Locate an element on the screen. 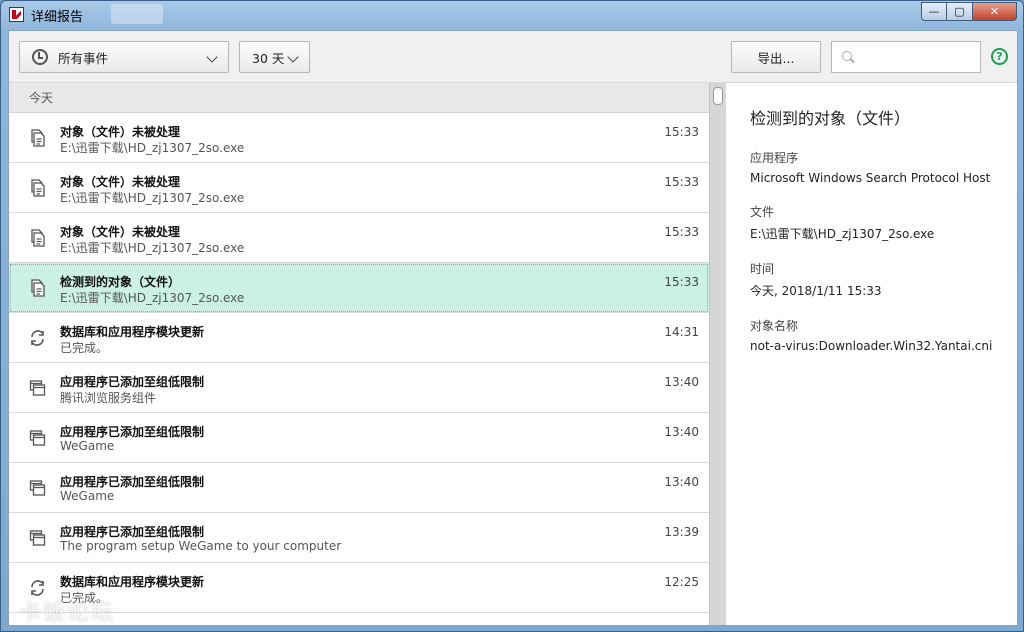 The height and width of the screenshot is (632, 1024). toolbar: 所有事件 30 天 导出... ? is located at coordinates (513, 57).